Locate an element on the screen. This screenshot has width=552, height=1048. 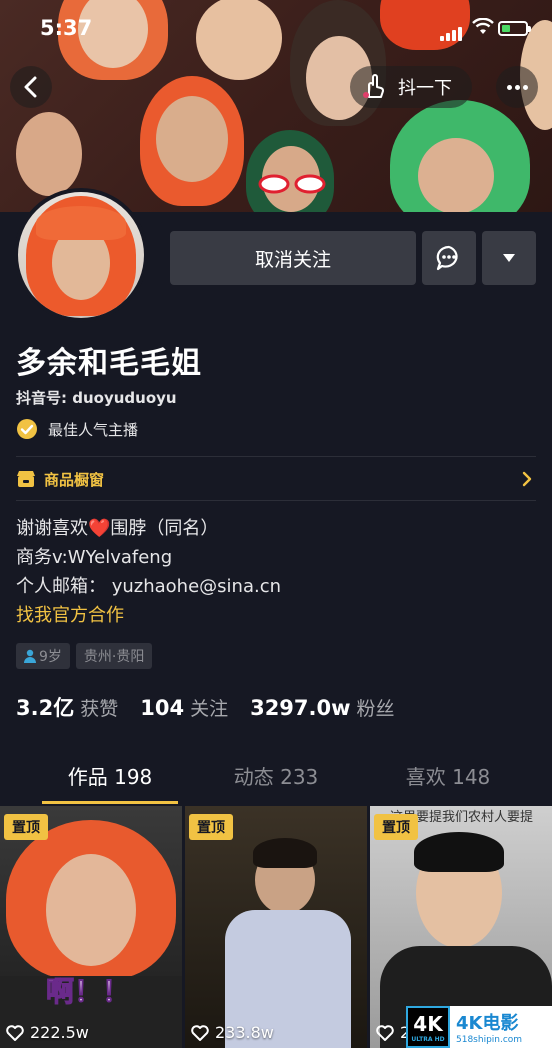
shake-button: 抖一下 is located at coordinates (411, 87).